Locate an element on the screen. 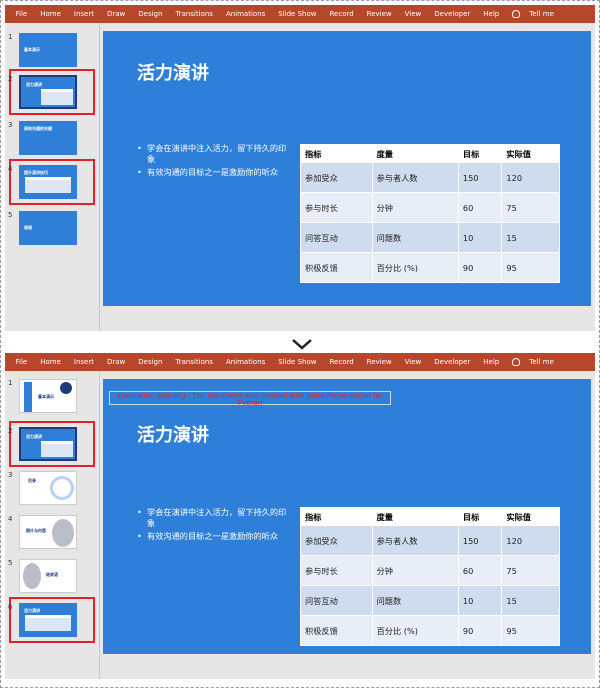  slide-thumbnail: 目录 is located at coordinates (48, 488).